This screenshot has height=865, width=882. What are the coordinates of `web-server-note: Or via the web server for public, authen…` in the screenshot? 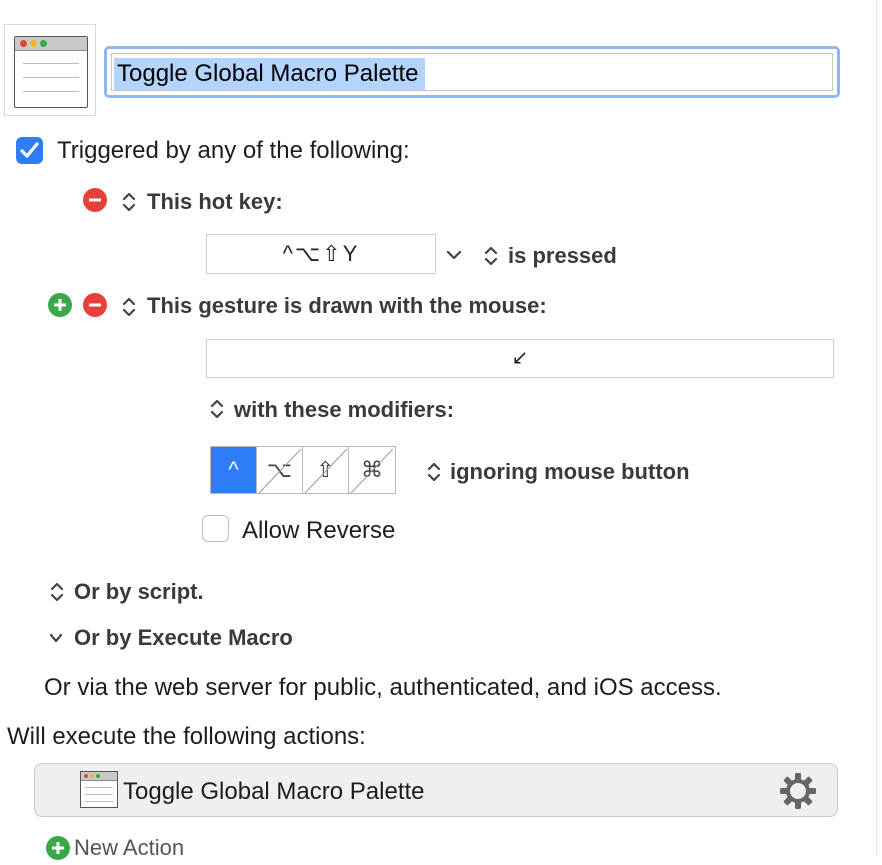 It's located at (383, 687).